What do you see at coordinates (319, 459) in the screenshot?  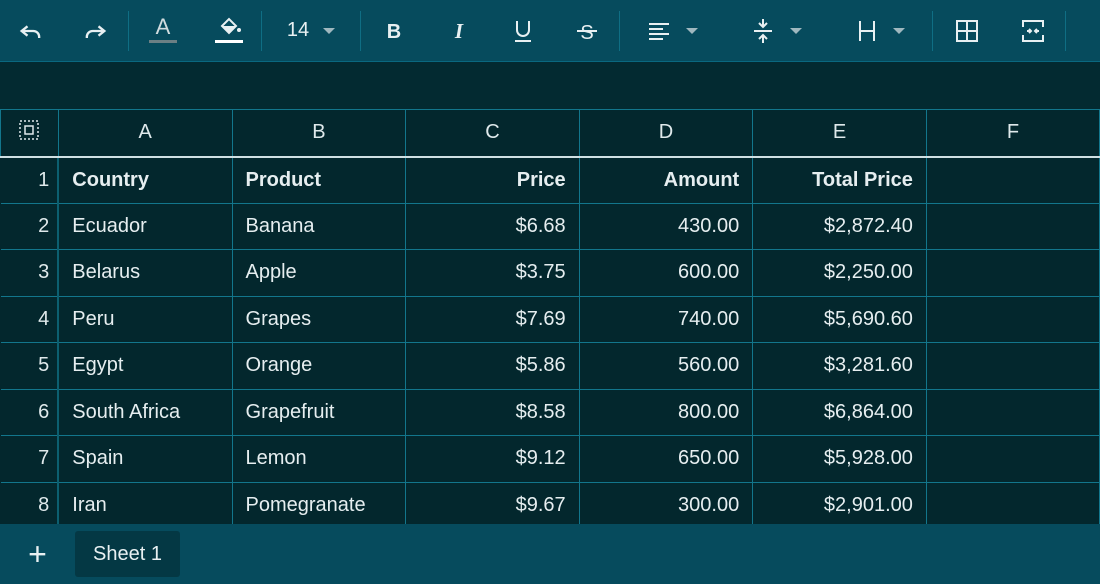 I see `table-cell: Lemon` at bounding box center [319, 459].